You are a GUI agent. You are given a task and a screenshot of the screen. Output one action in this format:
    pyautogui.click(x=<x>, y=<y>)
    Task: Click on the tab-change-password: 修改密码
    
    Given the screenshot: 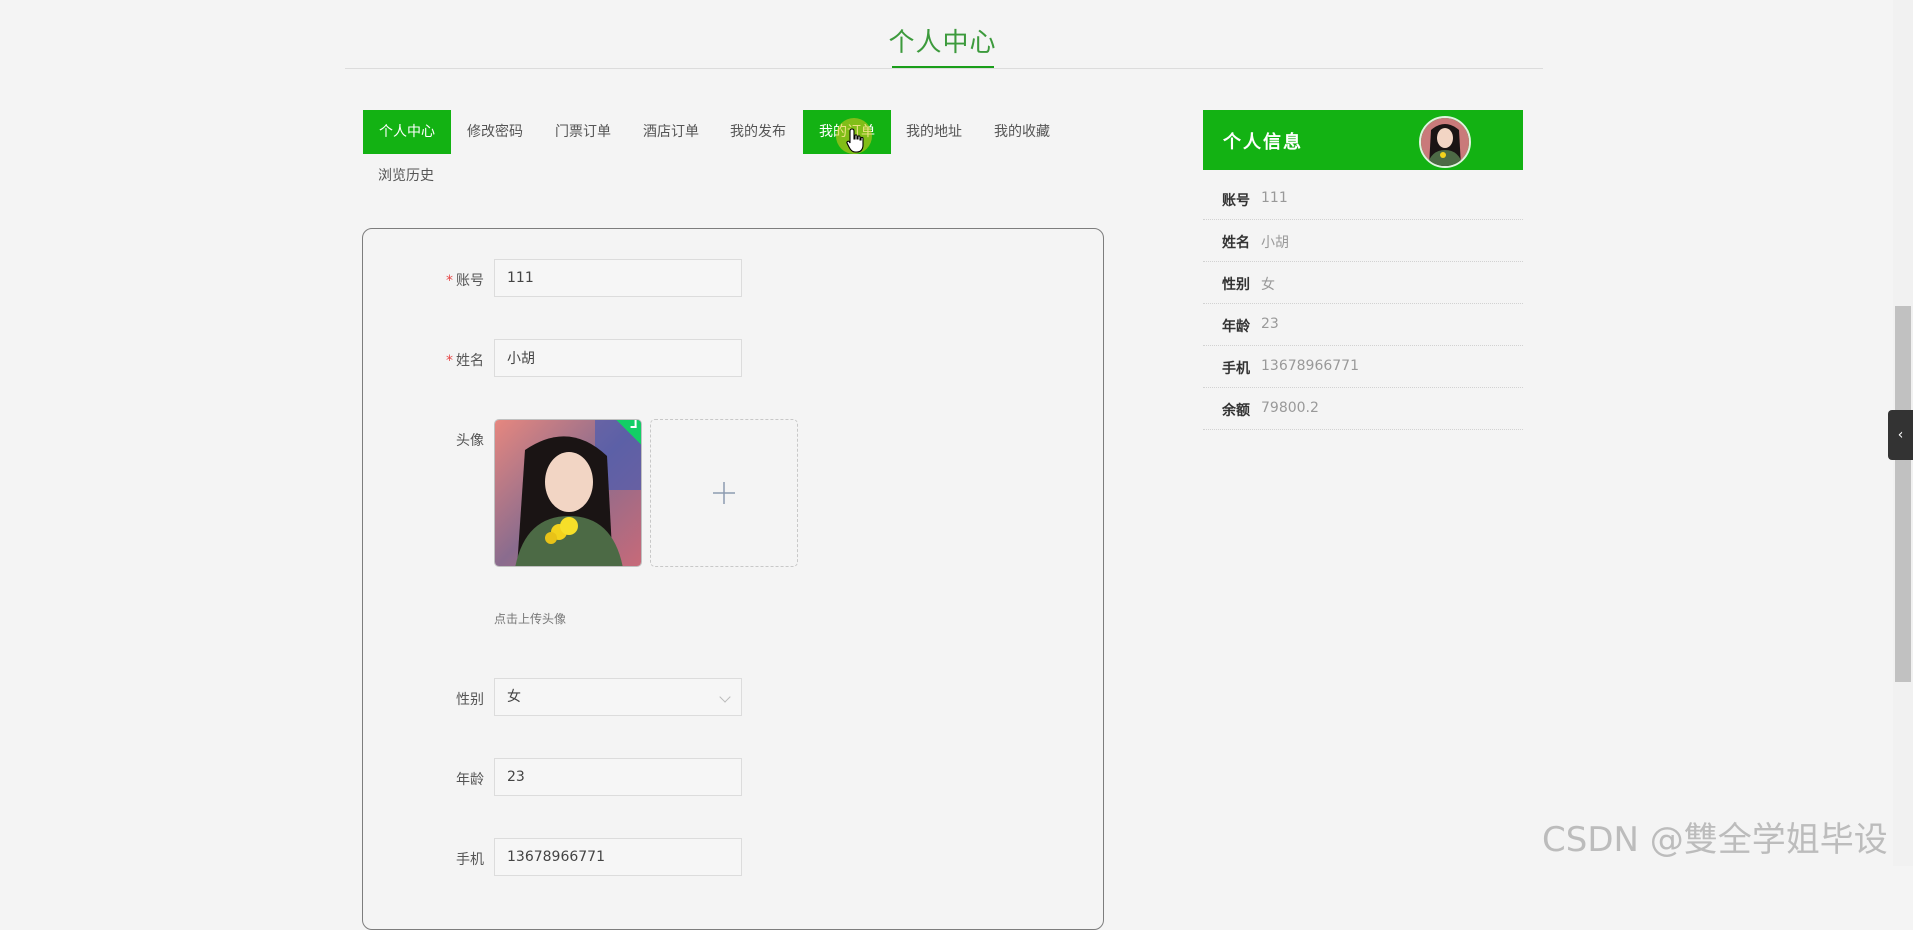 What is the action you would take?
    pyautogui.click(x=495, y=132)
    